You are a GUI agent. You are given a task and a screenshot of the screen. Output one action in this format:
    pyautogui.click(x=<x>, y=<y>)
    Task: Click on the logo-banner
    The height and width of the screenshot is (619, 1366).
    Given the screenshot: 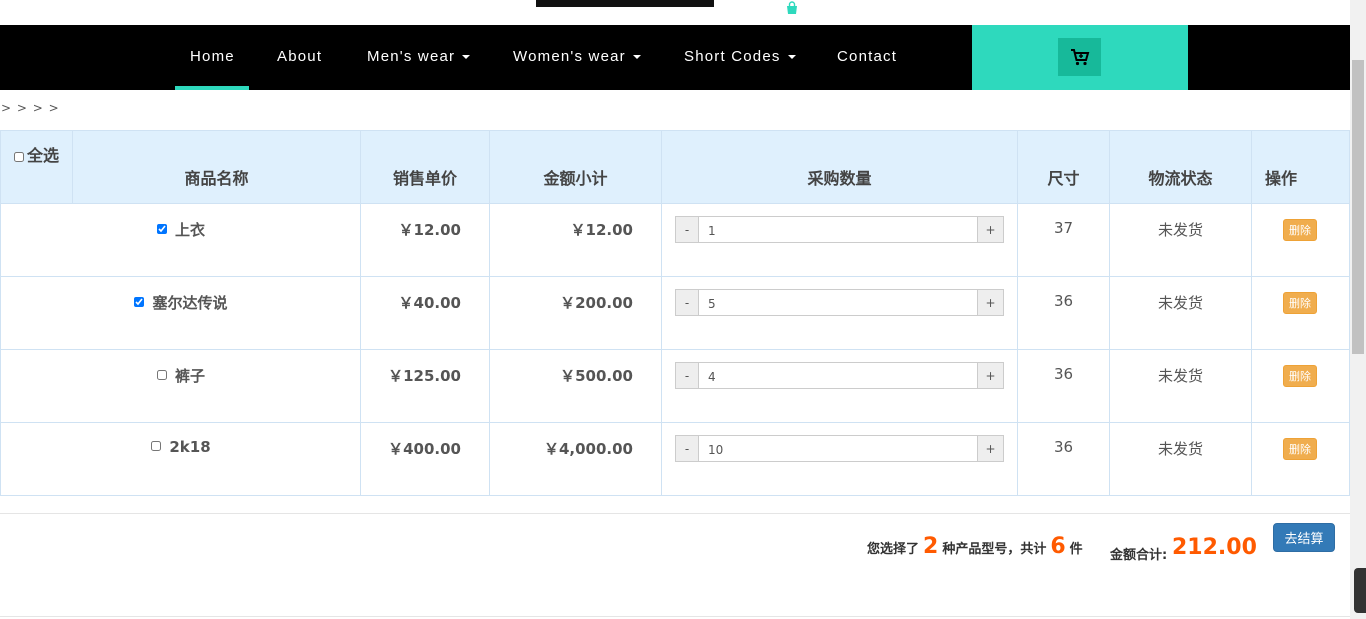 What is the action you would take?
    pyautogui.click(x=625, y=3)
    